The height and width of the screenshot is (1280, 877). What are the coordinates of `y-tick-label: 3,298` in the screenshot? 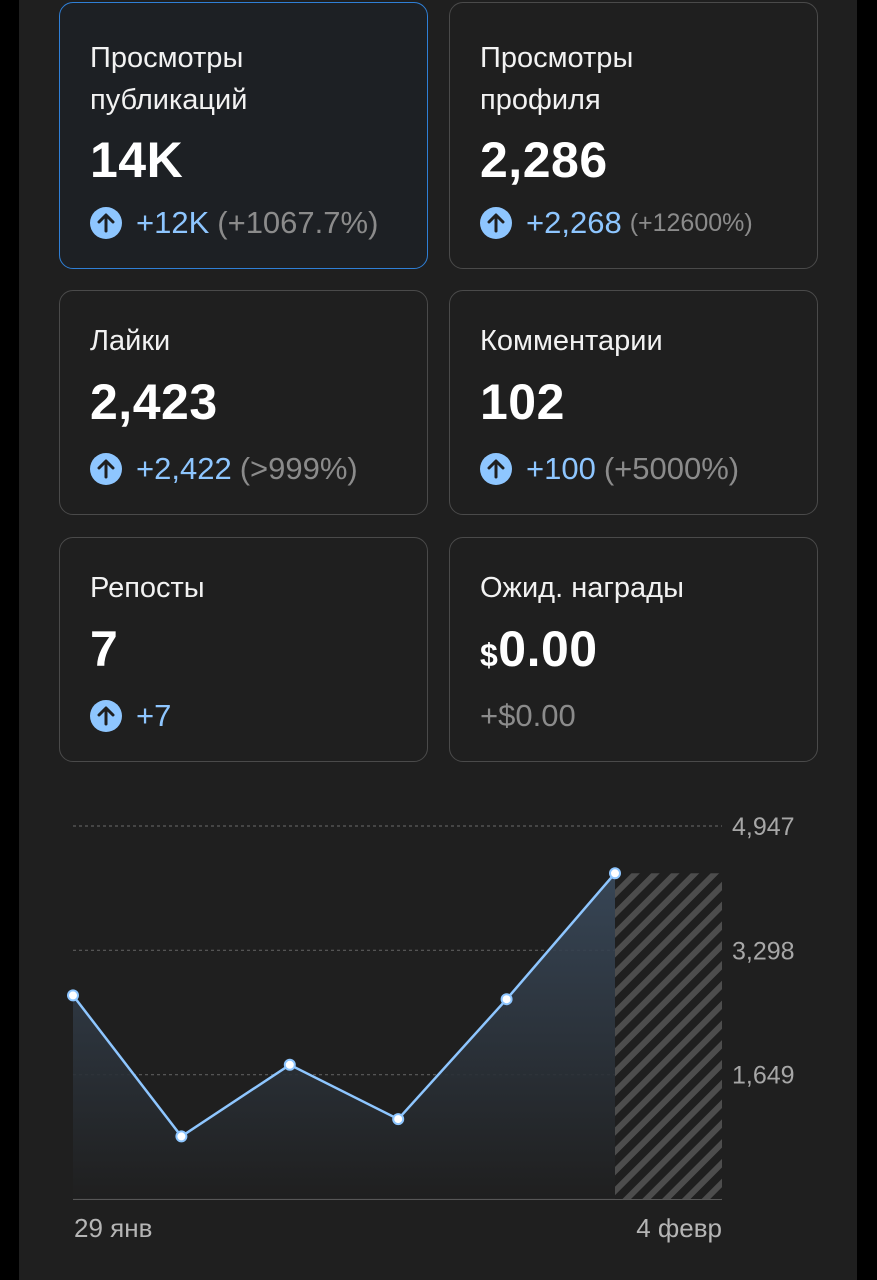 It's located at (763, 951).